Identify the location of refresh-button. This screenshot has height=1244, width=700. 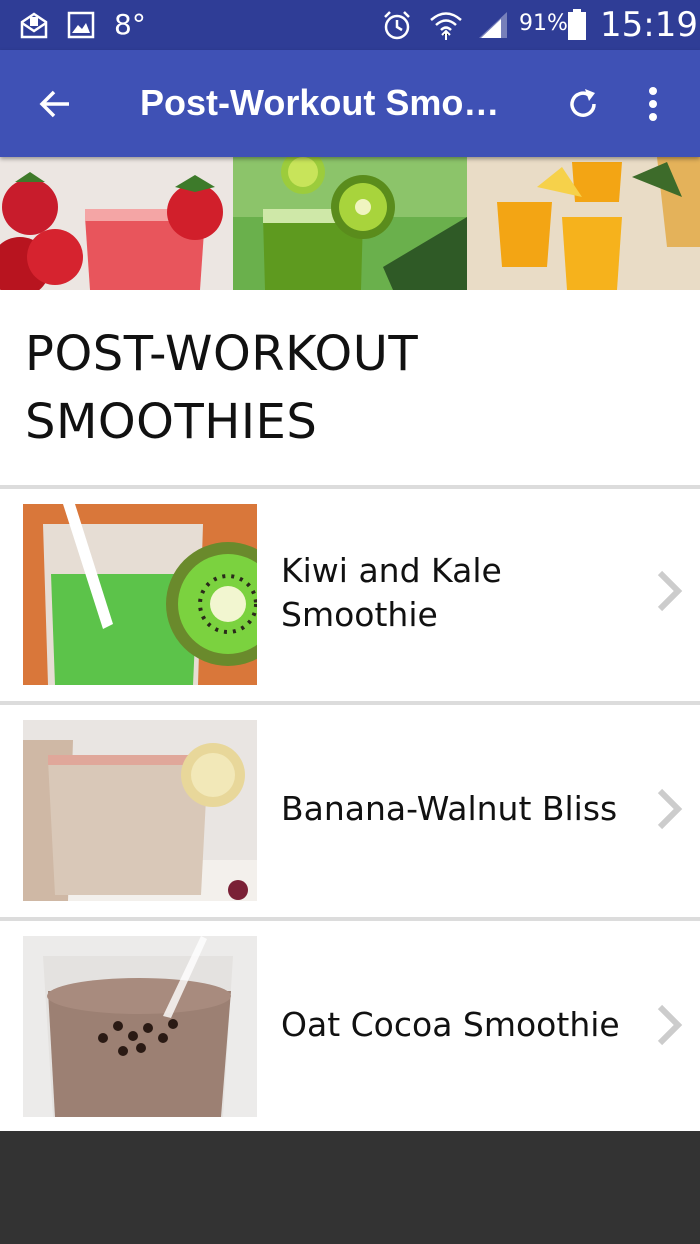
(583, 104).